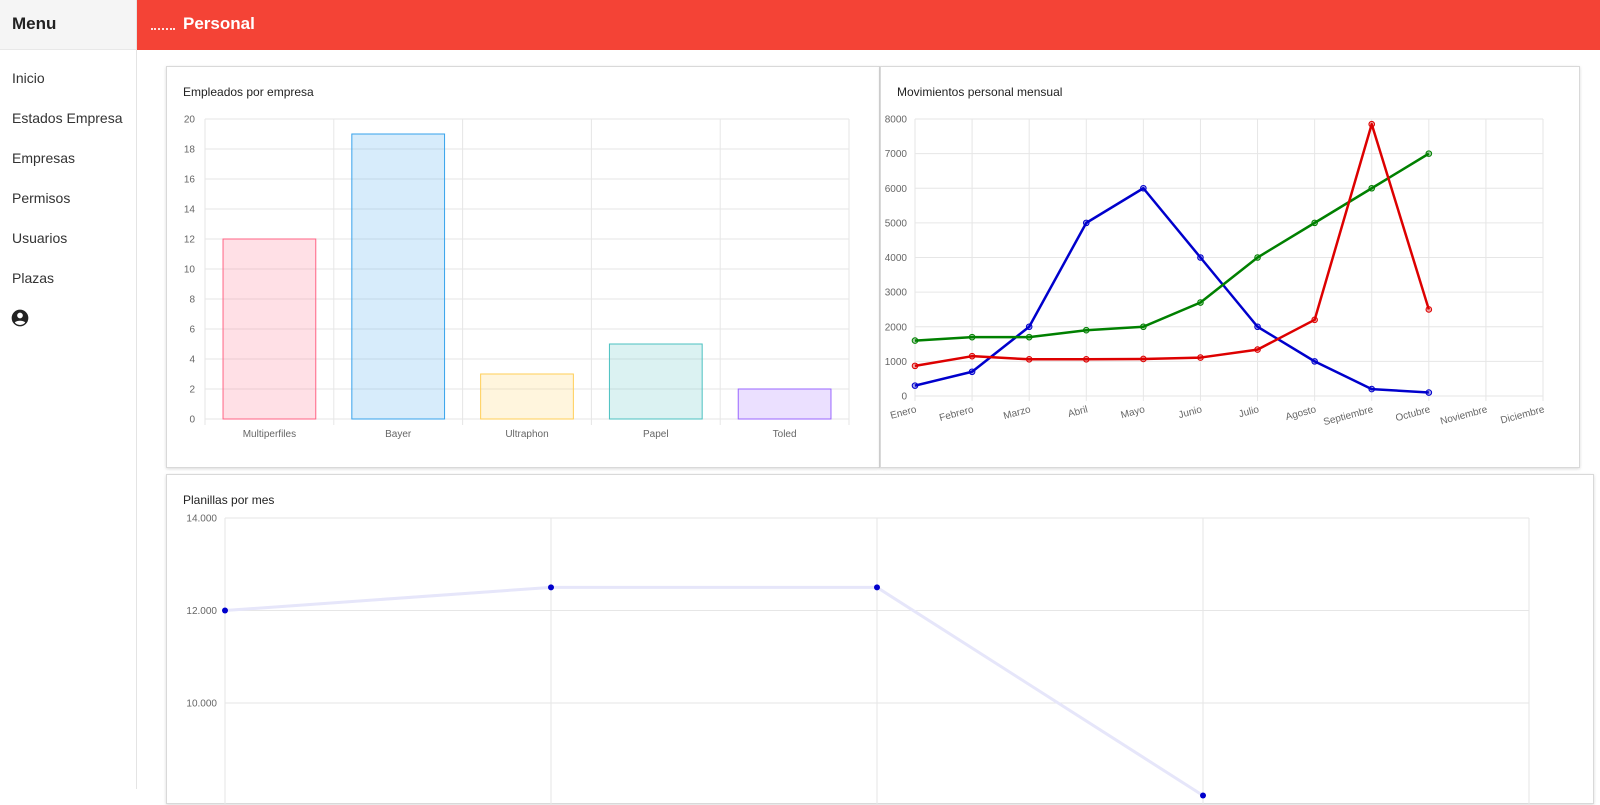 Image resolution: width=1600 pixels, height=805 pixels. Describe the element at coordinates (1017, 413) in the screenshot. I see `x-tick-label: Marzo` at that location.